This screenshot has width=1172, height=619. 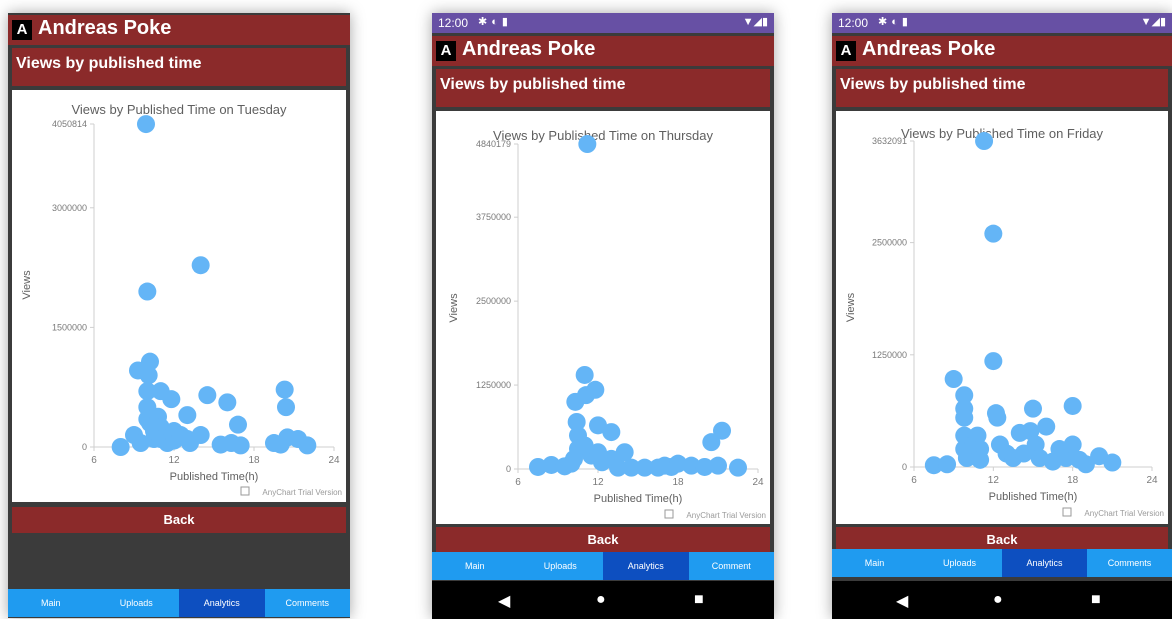 I want to click on x-tick-label: 24, so click(x=334, y=460).